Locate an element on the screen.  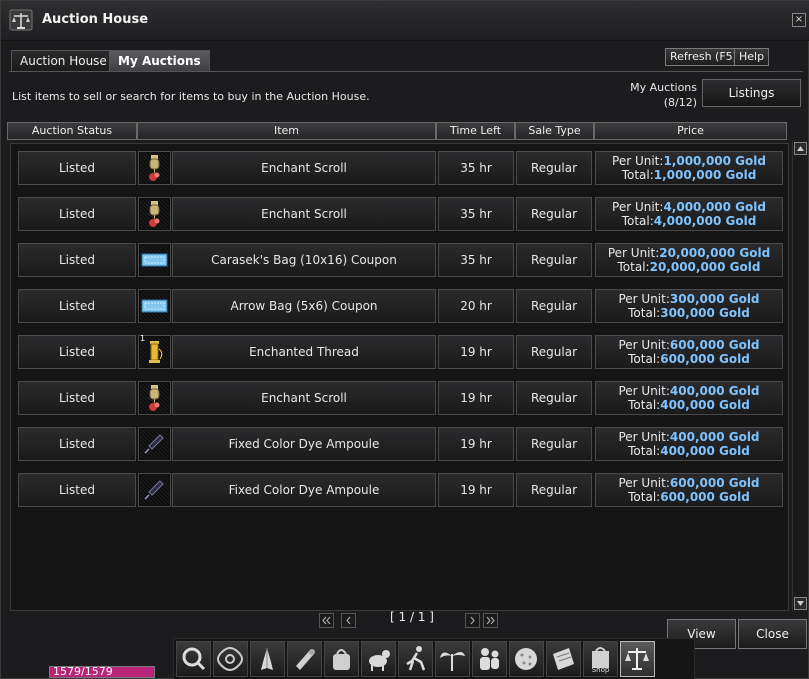
column-sale-type: Sale Type is located at coordinates (554, 131).